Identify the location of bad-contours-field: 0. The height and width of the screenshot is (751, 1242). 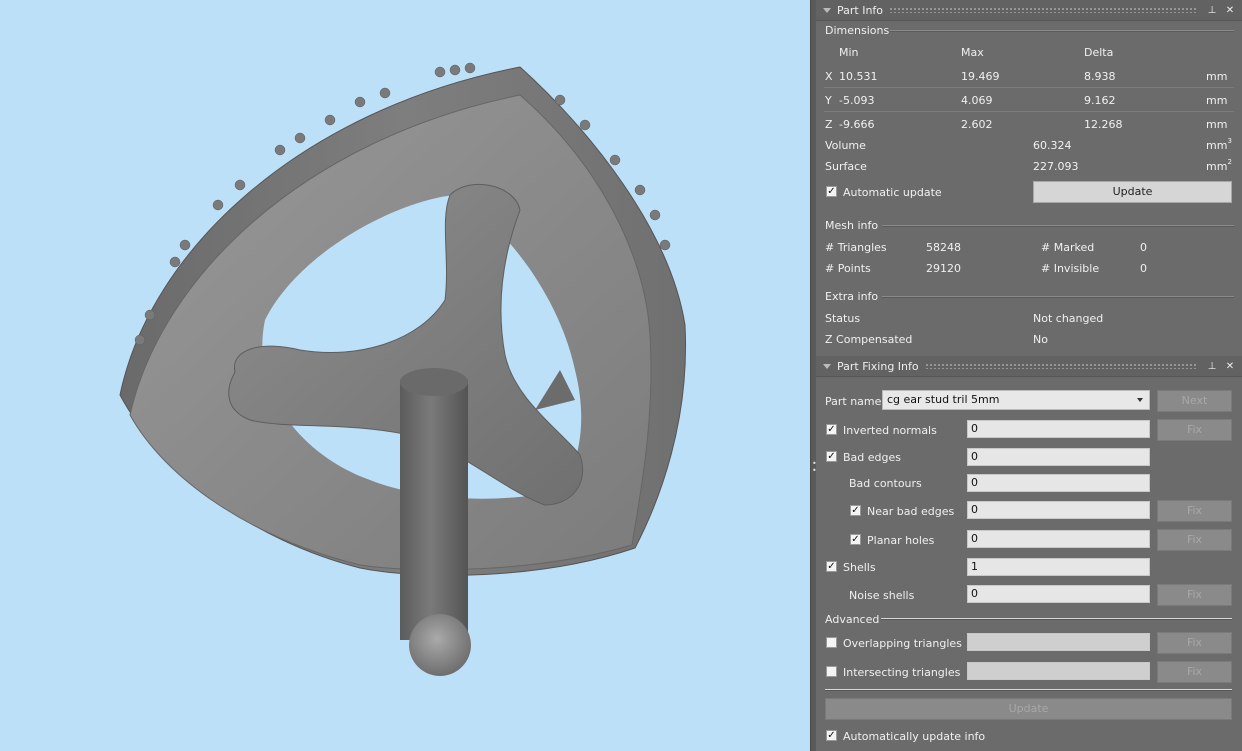
(1058, 483).